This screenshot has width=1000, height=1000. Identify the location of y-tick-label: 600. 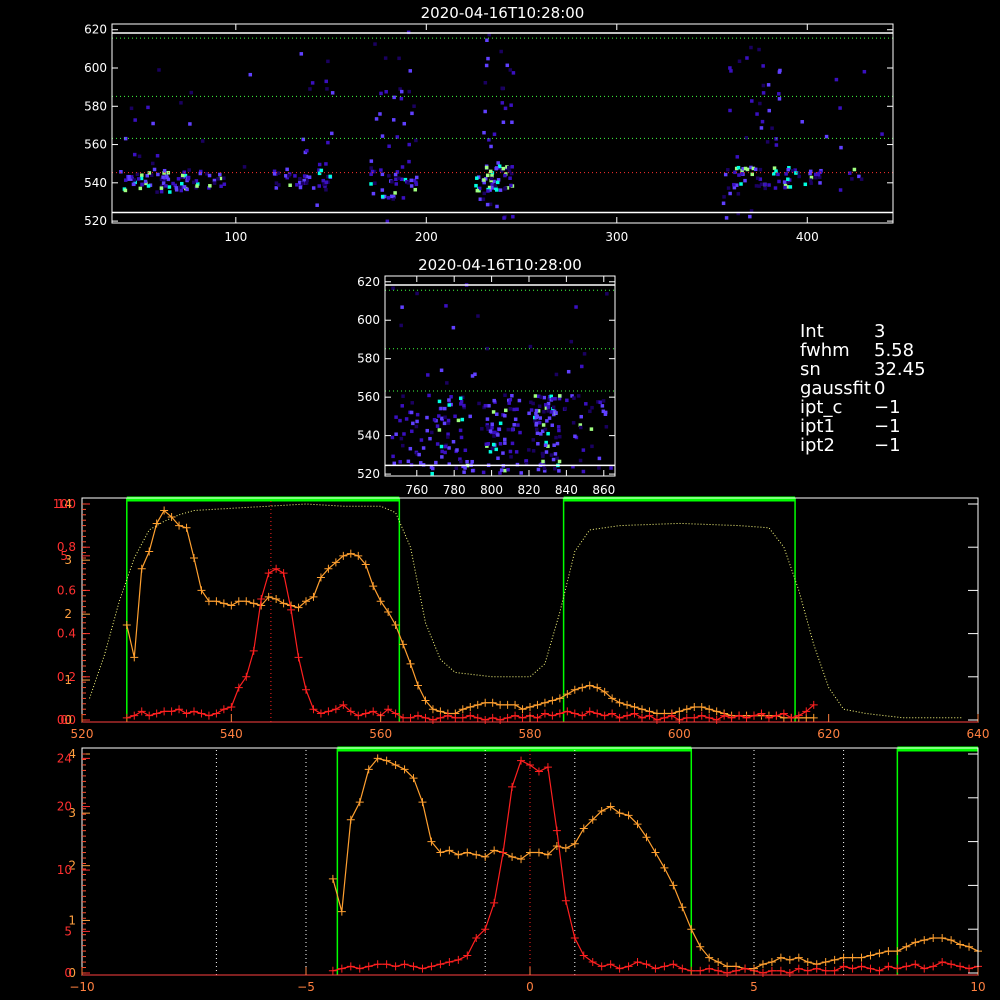
(368, 320).